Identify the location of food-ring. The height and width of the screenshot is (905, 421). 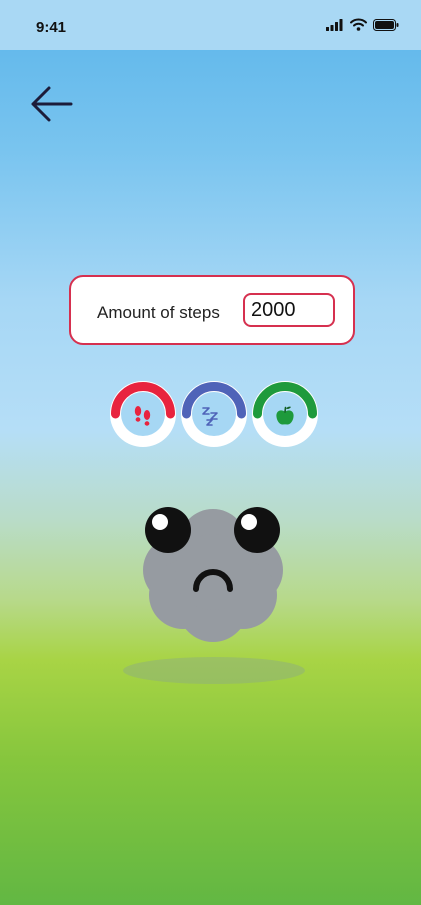
(285, 414).